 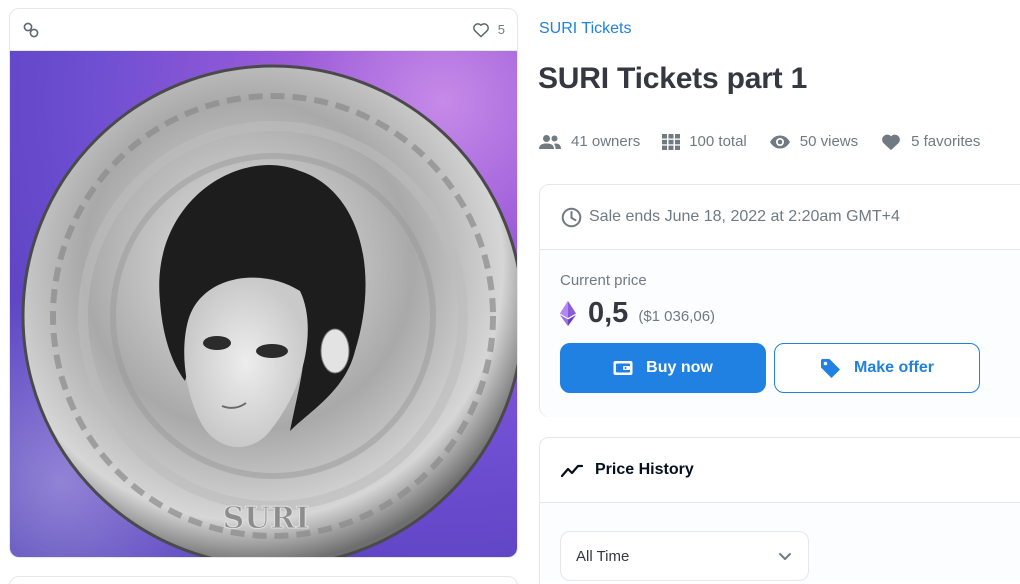 I want to click on price-value: 0,5, so click(x=608, y=313).